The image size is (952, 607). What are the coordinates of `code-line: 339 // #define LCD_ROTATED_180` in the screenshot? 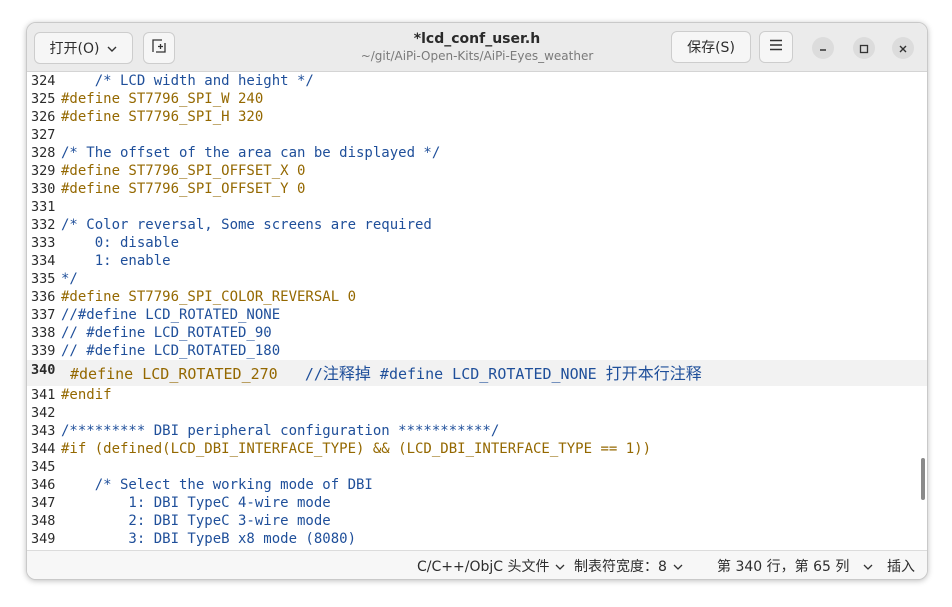 It's located at (477, 351).